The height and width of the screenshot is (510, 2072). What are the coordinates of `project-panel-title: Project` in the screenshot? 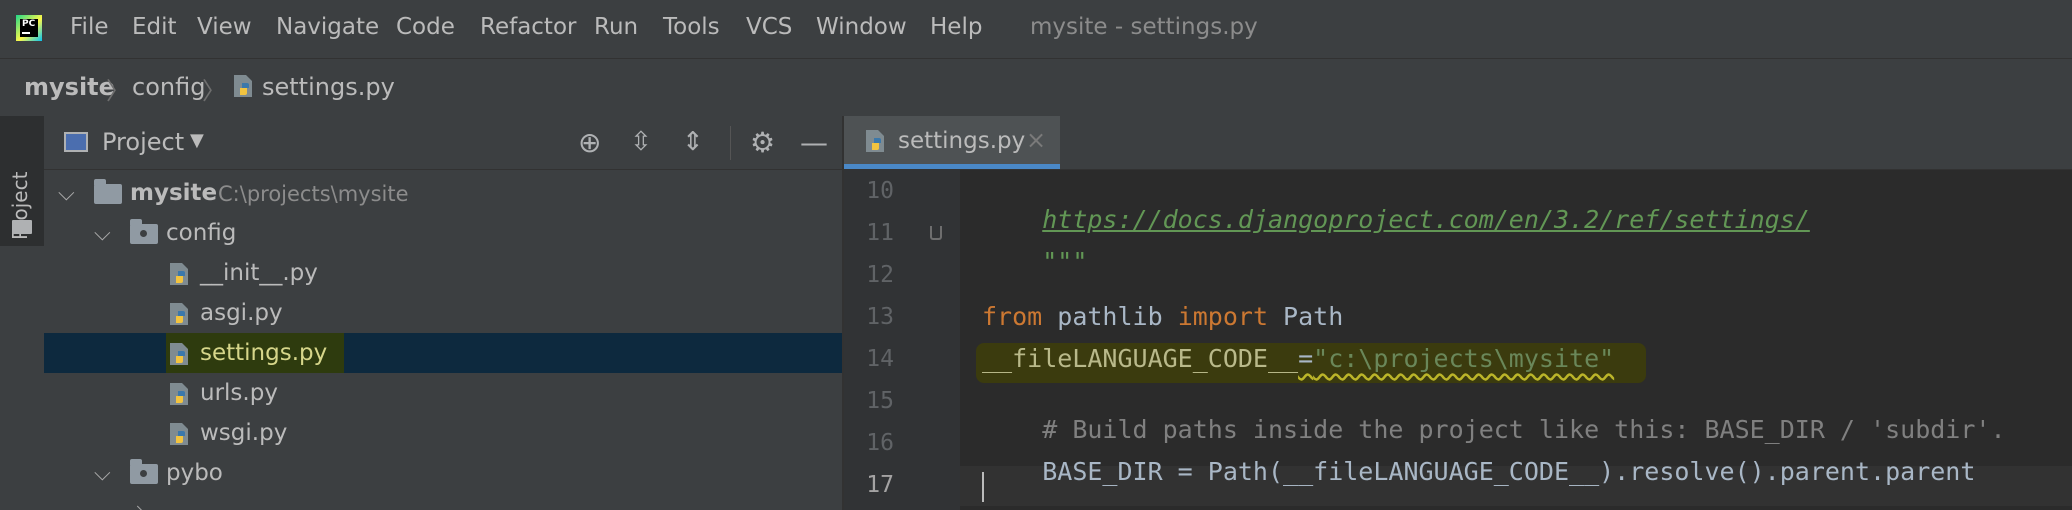 It's located at (143, 142).